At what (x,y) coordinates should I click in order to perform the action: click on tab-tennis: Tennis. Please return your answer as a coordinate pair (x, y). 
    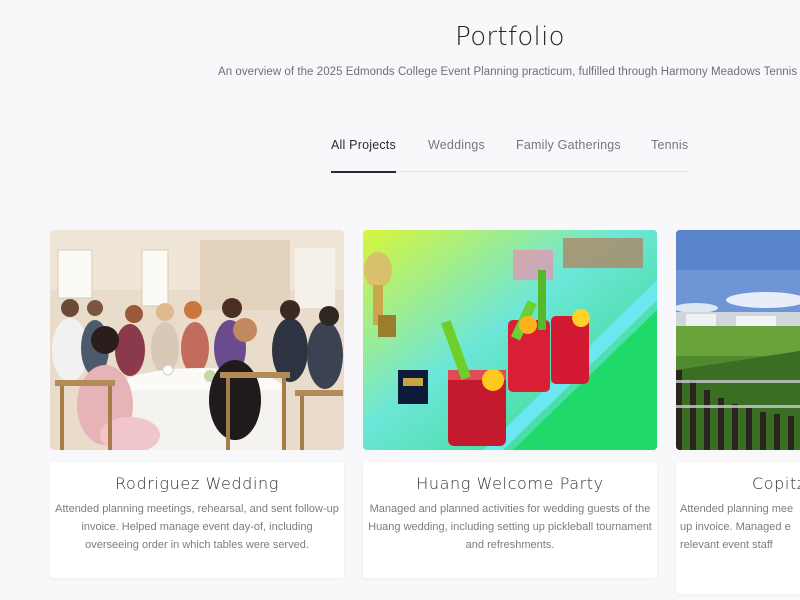
    Looking at the image, I should click on (669, 155).